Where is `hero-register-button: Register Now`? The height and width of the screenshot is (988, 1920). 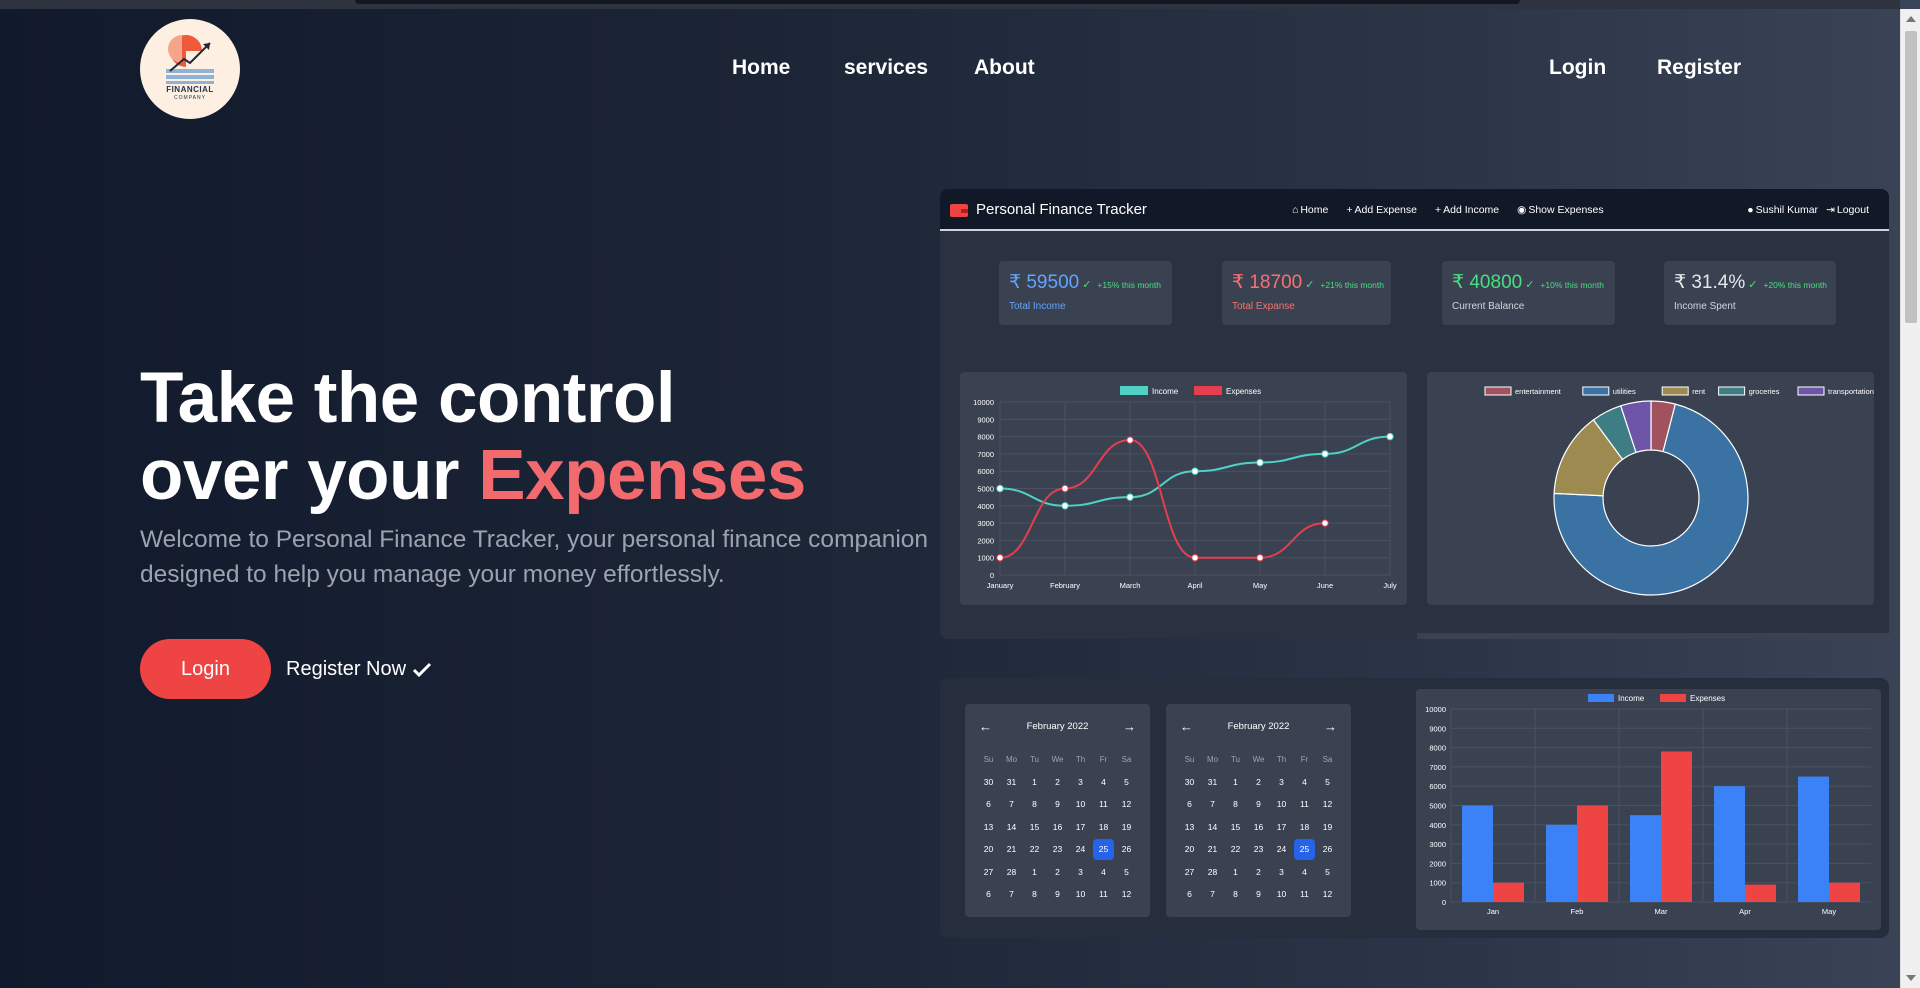
hero-register-button: Register Now is located at coordinates (359, 669).